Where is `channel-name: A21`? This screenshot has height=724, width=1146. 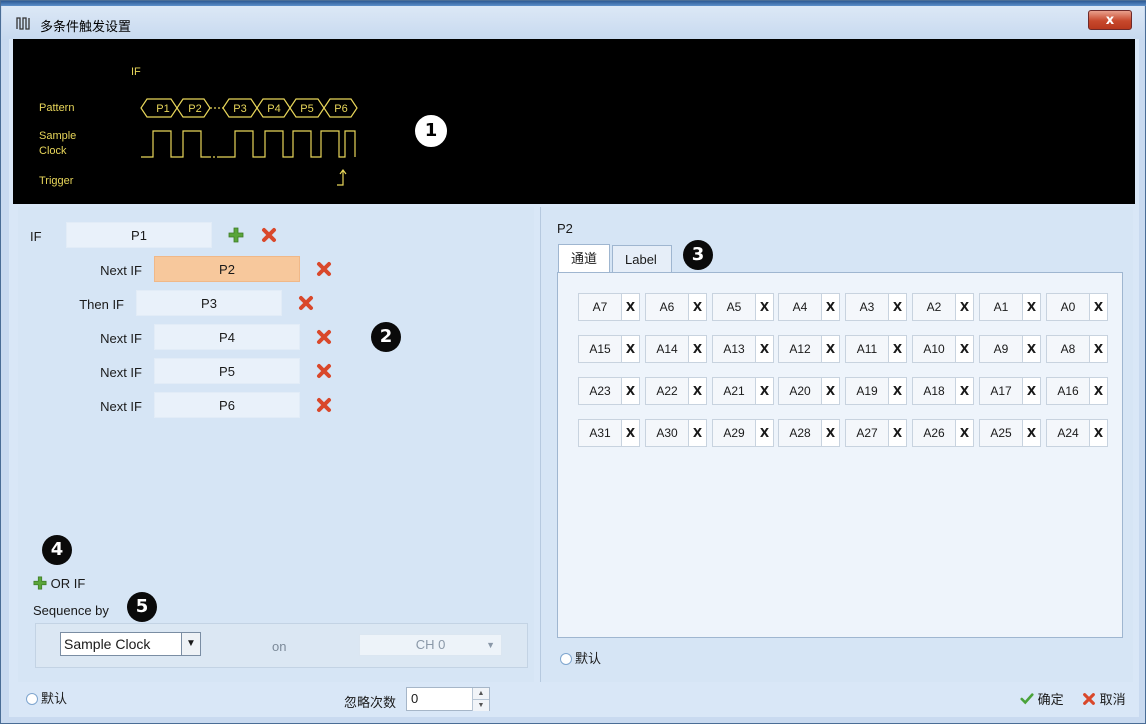 channel-name: A21 is located at coordinates (734, 391).